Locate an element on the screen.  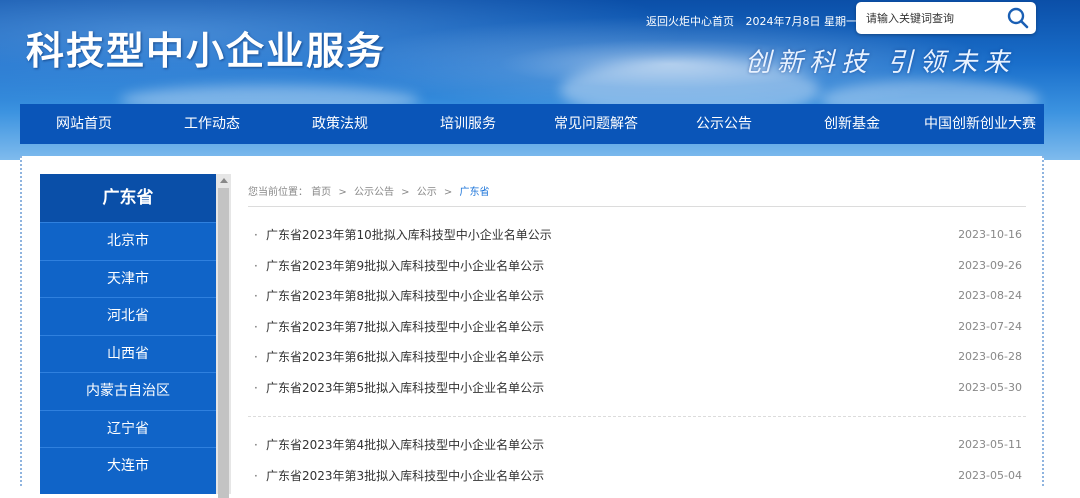
slogan: 创新科技 引领未来 is located at coordinates (880, 63).